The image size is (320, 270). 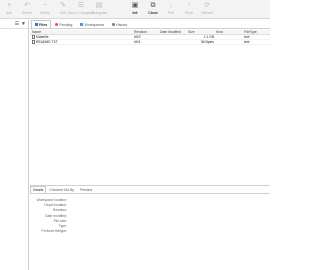 I want to click on size-cell: 36 Bytes, so click(x=207, y=42).